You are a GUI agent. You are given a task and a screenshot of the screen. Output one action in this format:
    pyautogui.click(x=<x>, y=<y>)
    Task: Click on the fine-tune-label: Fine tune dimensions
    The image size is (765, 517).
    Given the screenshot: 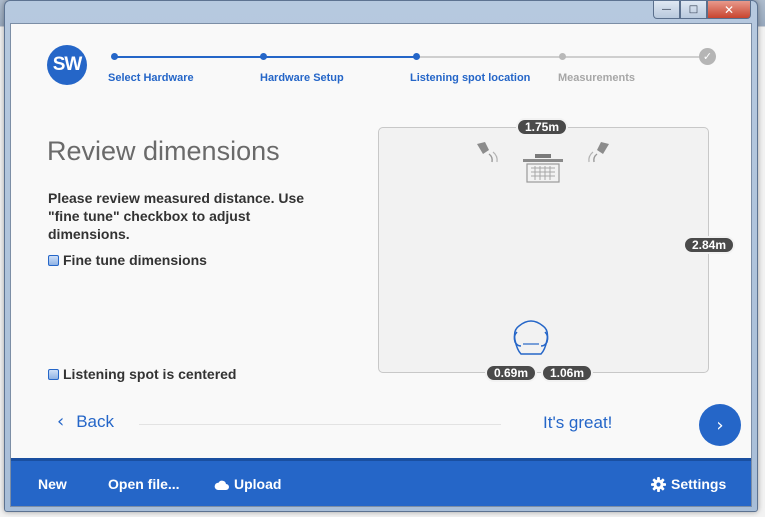 What is the action you would take?
    pyautogui.click(x=135, y=260)
    